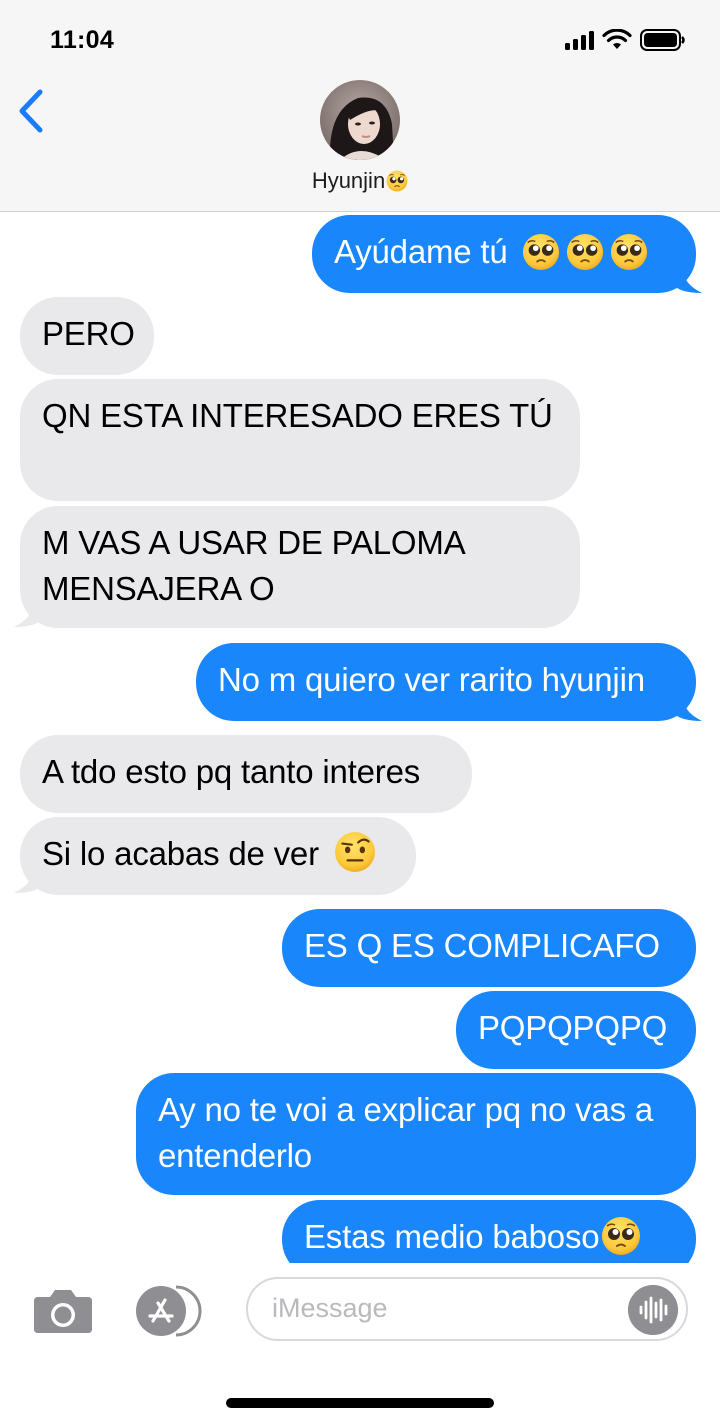 This screenshot has height=1422, width=720. Describe the element at coordinates (573, 1027) in the screenshot. I see `message-text: PQPQPQPQ` at that location.